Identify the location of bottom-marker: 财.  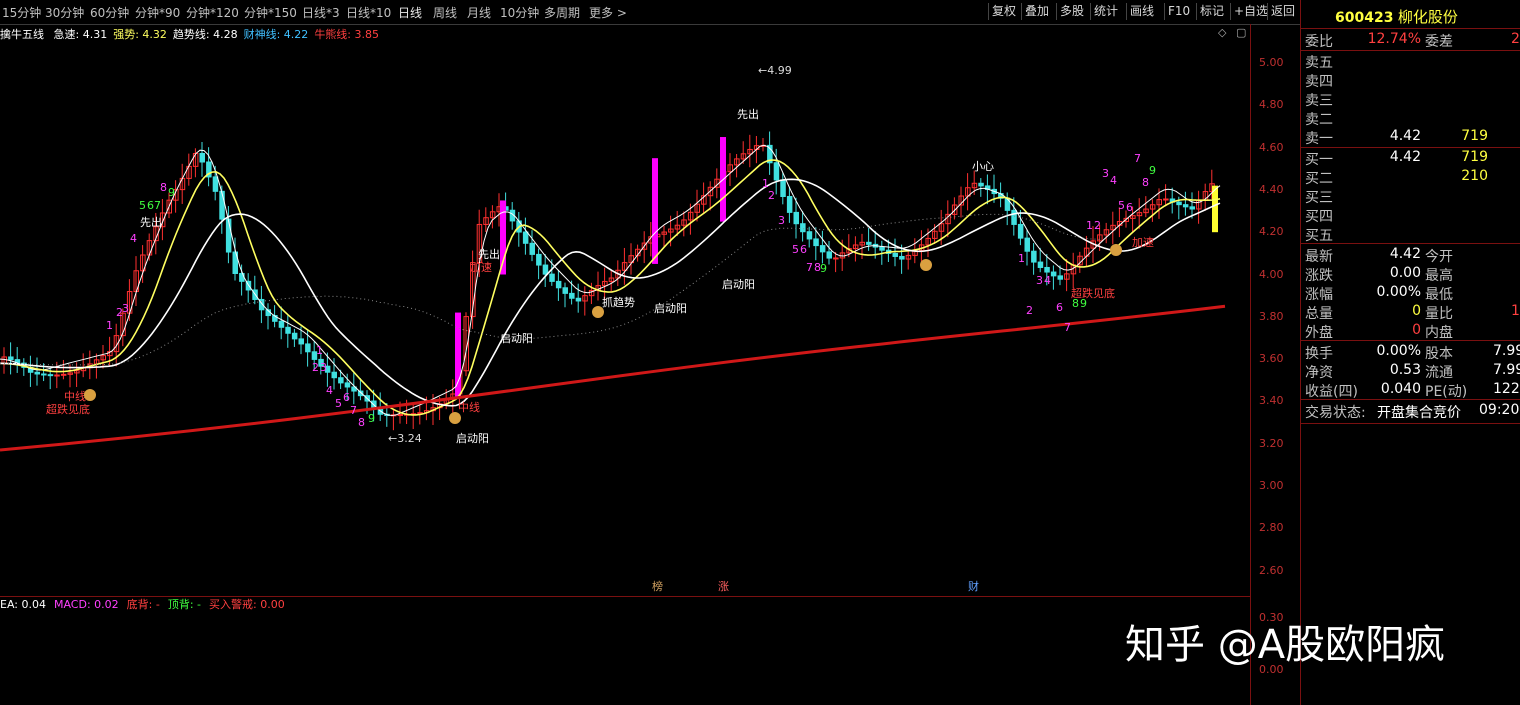
(973, 586).